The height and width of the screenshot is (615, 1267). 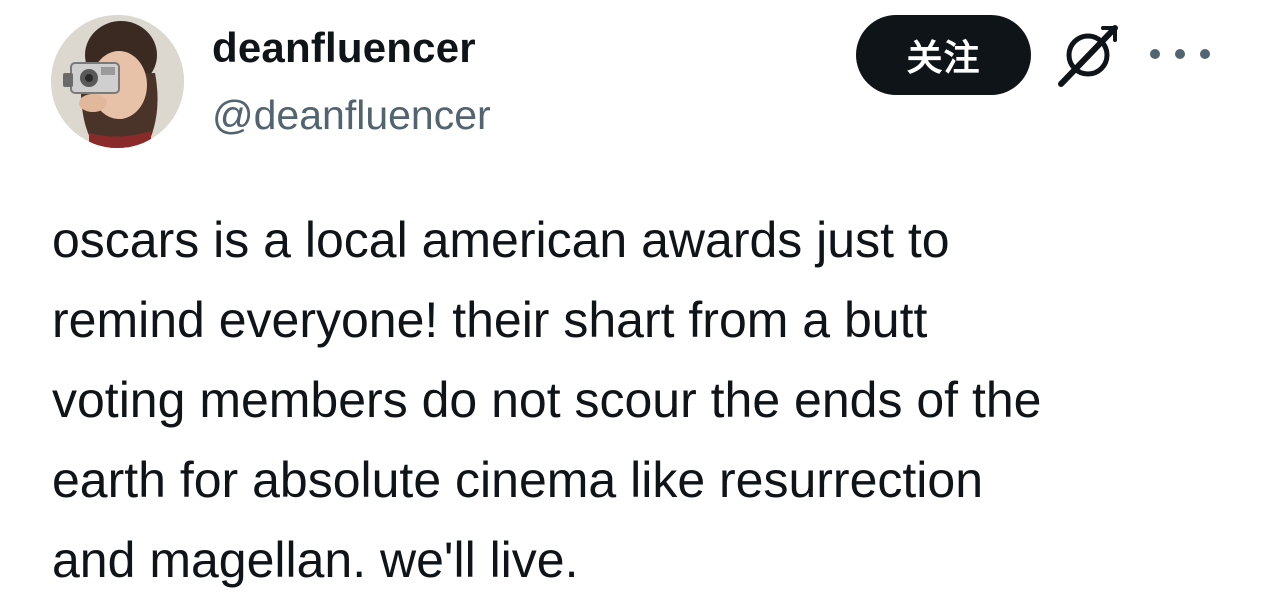 I want to click on author-display-name: deanfluencer, so click(x=344, y=48).